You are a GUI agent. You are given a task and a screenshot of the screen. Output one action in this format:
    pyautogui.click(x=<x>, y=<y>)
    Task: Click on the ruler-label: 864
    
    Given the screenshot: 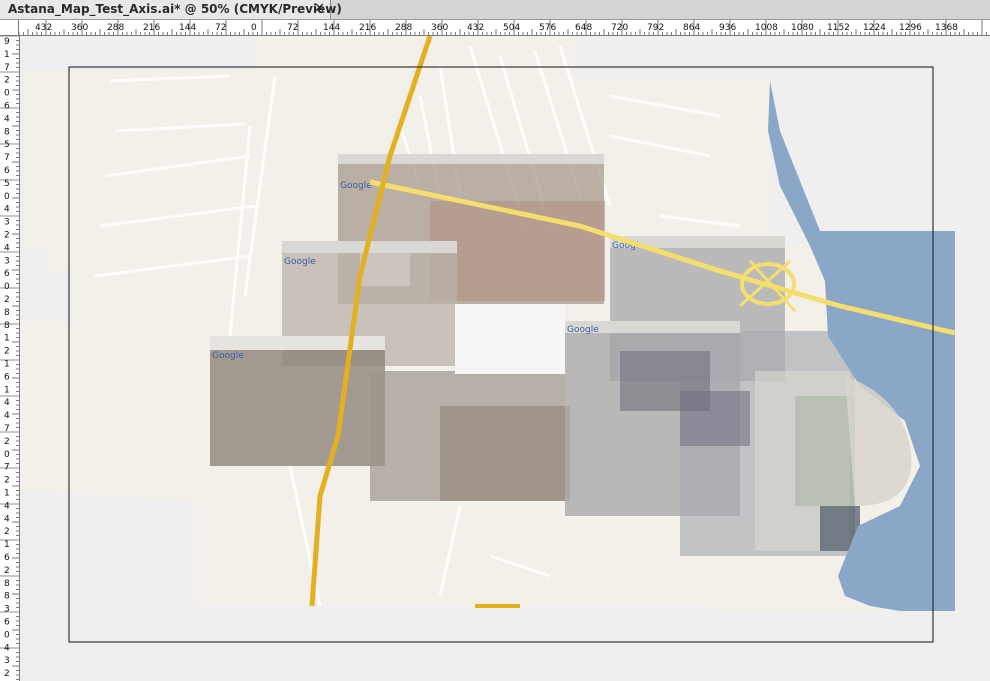 What is the action you would take?
    pyautogui.click(x=691, y=28)
    